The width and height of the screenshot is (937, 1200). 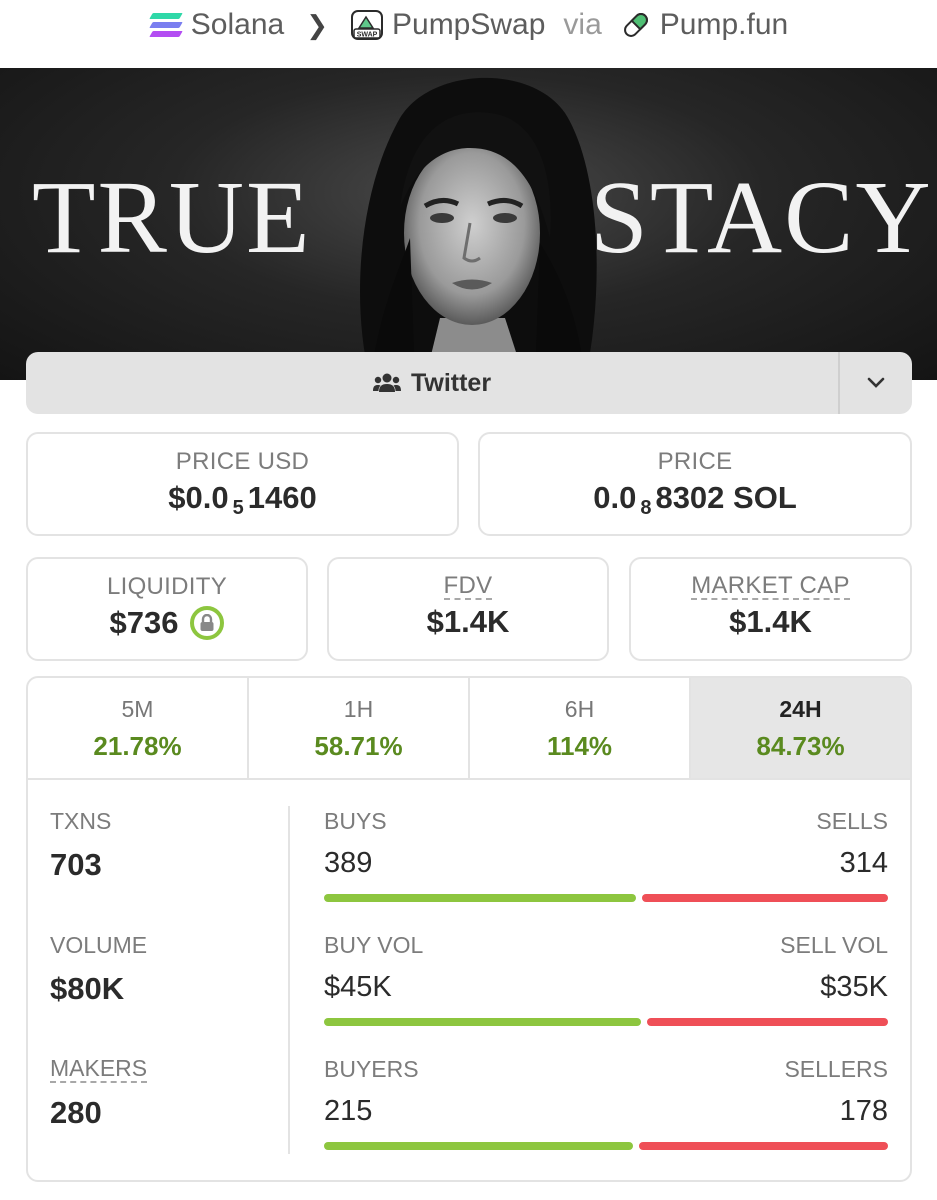 What do you see at coordinates (358, 746) in the screenshot?
I see `tab-change: 58.71%` at bounding box center [358, 746].